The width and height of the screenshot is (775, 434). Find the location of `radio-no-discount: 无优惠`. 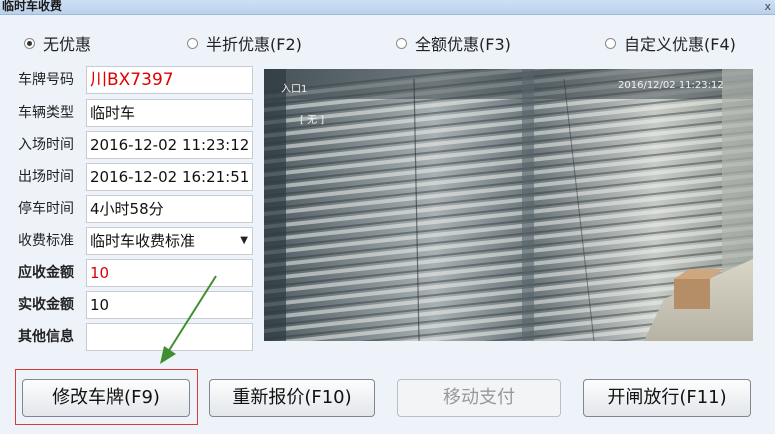

radio-no-discount: 无优惠 is located at coordinates (58, 43).